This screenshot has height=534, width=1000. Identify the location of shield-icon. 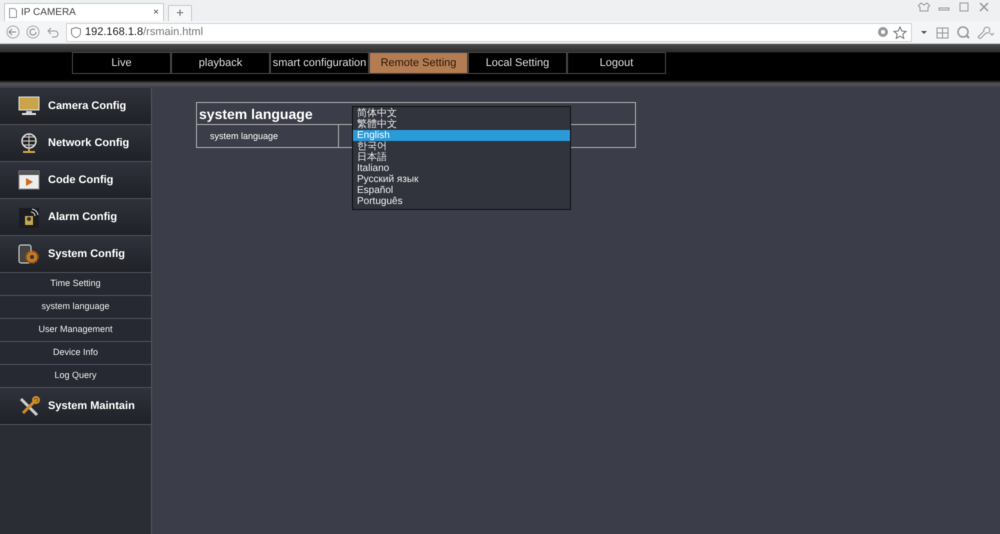
(76, 32).